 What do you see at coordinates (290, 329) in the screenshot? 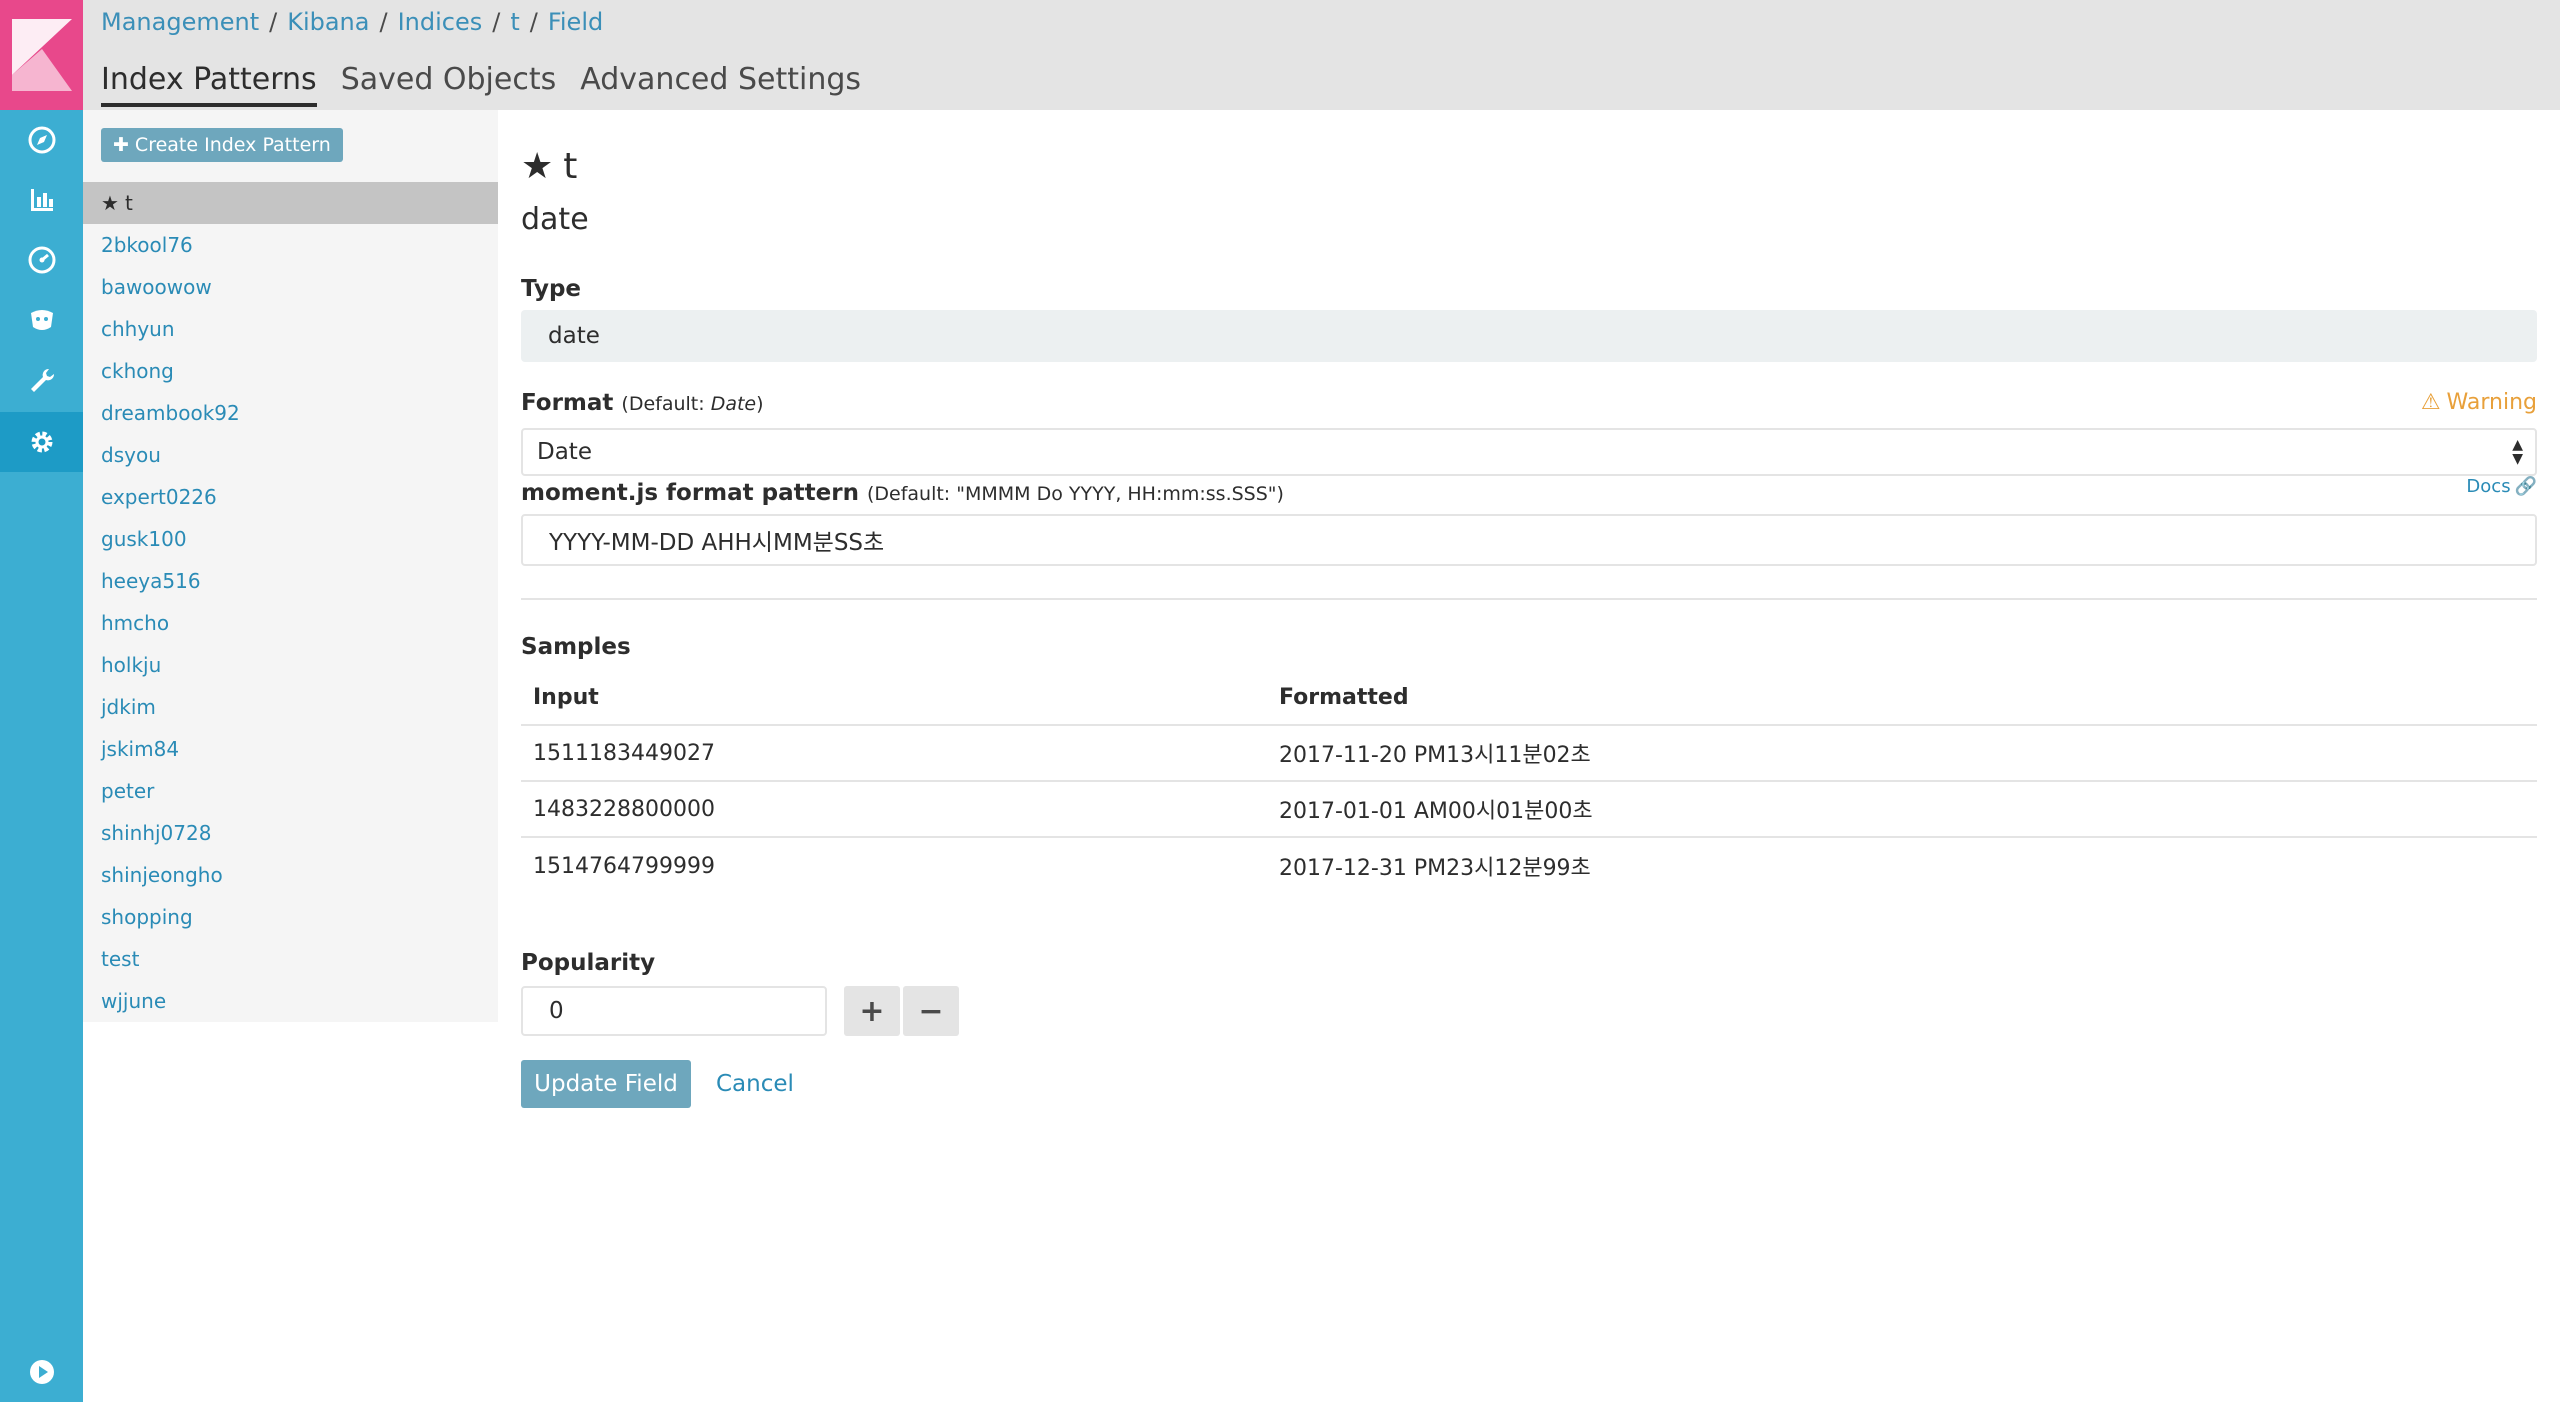
I see `pattern-item: chhyun` at bounding box center [290, 329].